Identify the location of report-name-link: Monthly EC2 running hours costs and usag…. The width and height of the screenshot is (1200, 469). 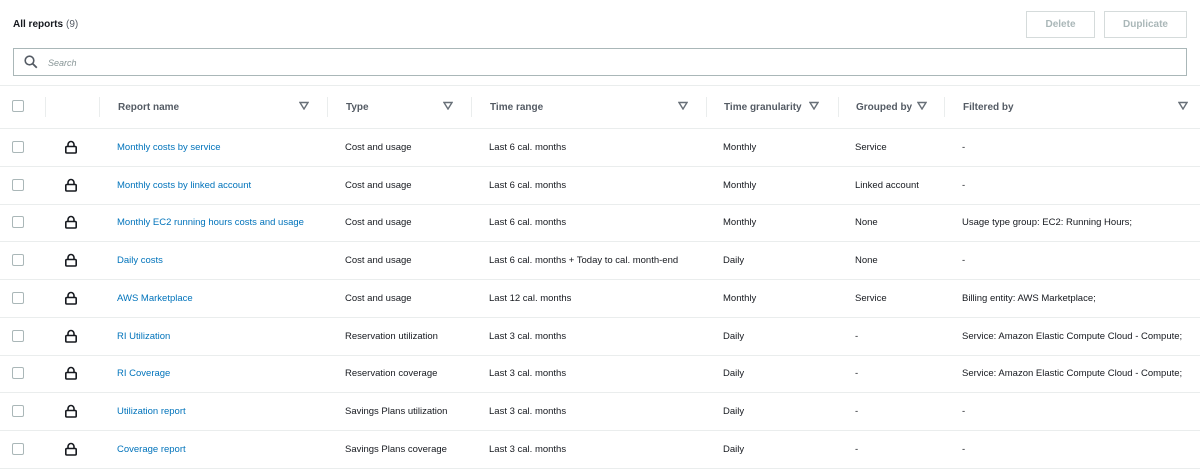
(210, 222).